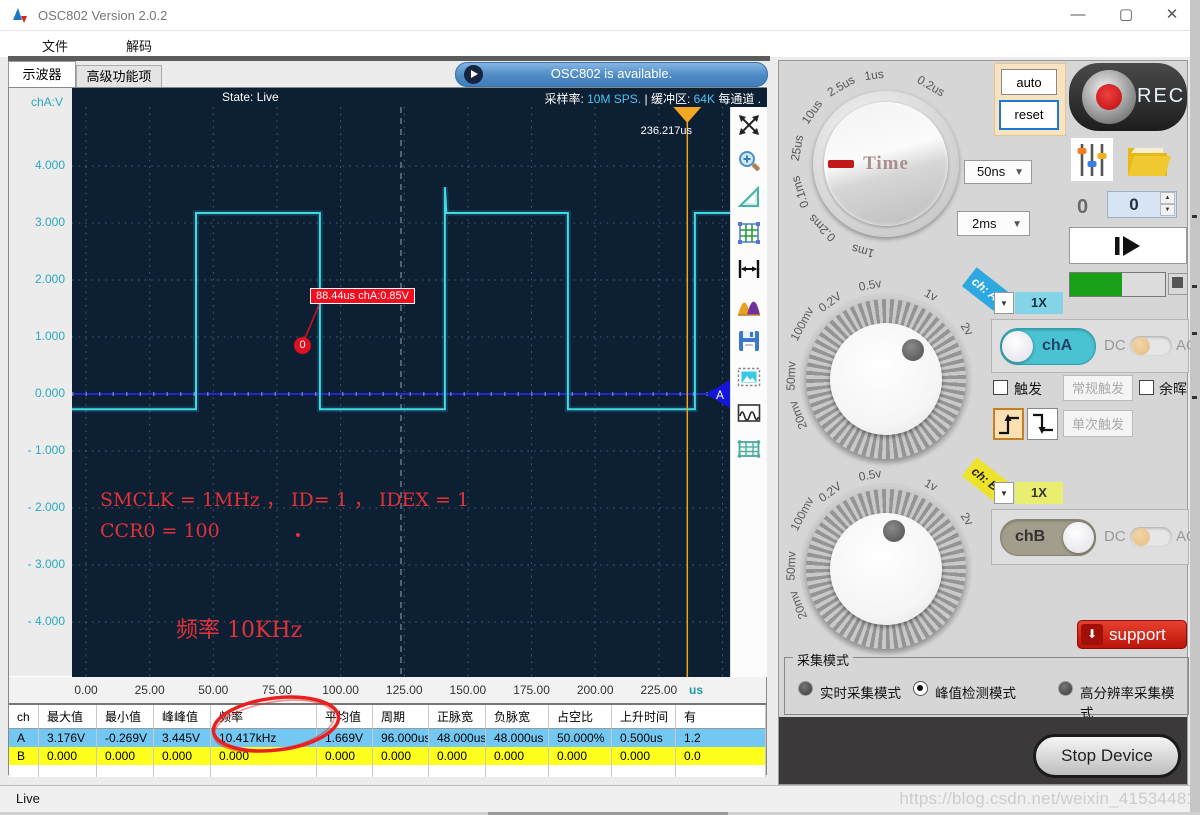 This screenshot has height=815, width=1200. Describe the element at coordinates (1146, 387) in the screenshot. I see `persistence-checkbox` at that location.